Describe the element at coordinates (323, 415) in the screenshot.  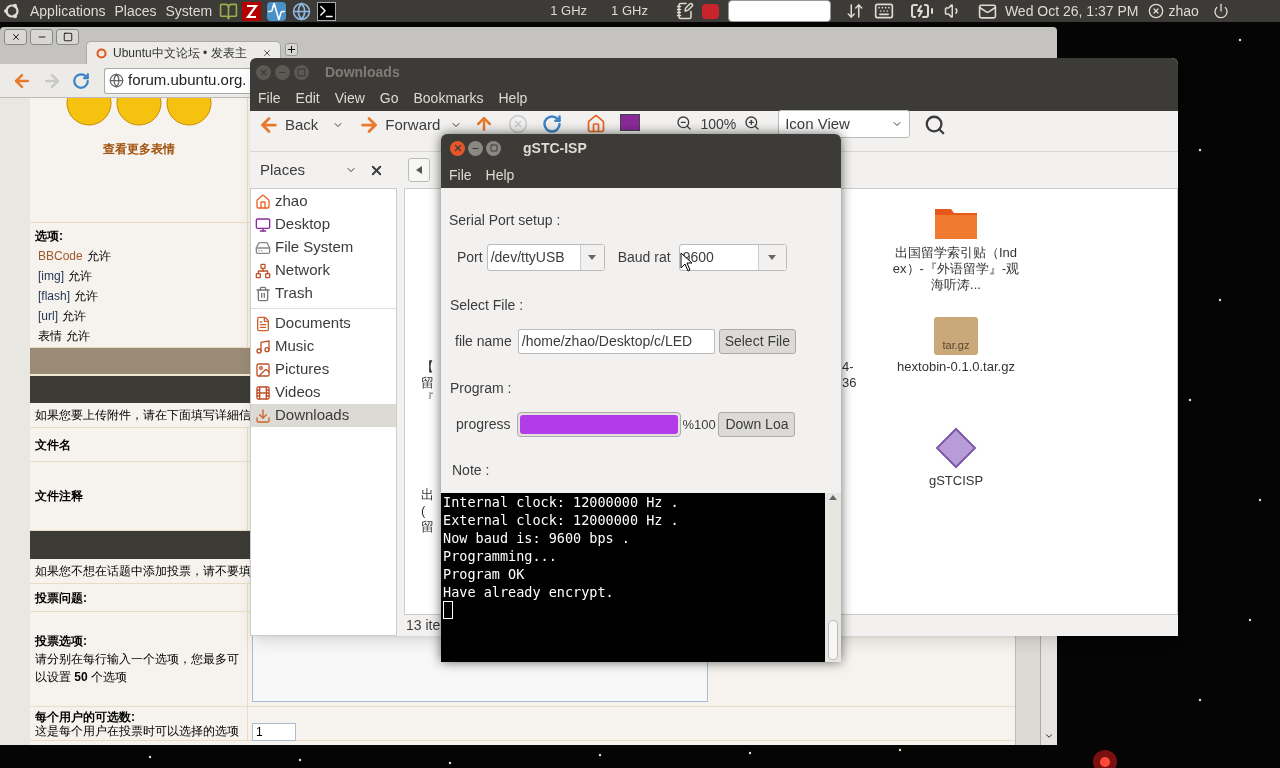
I see `sidebar-item: Downloads` at that location.